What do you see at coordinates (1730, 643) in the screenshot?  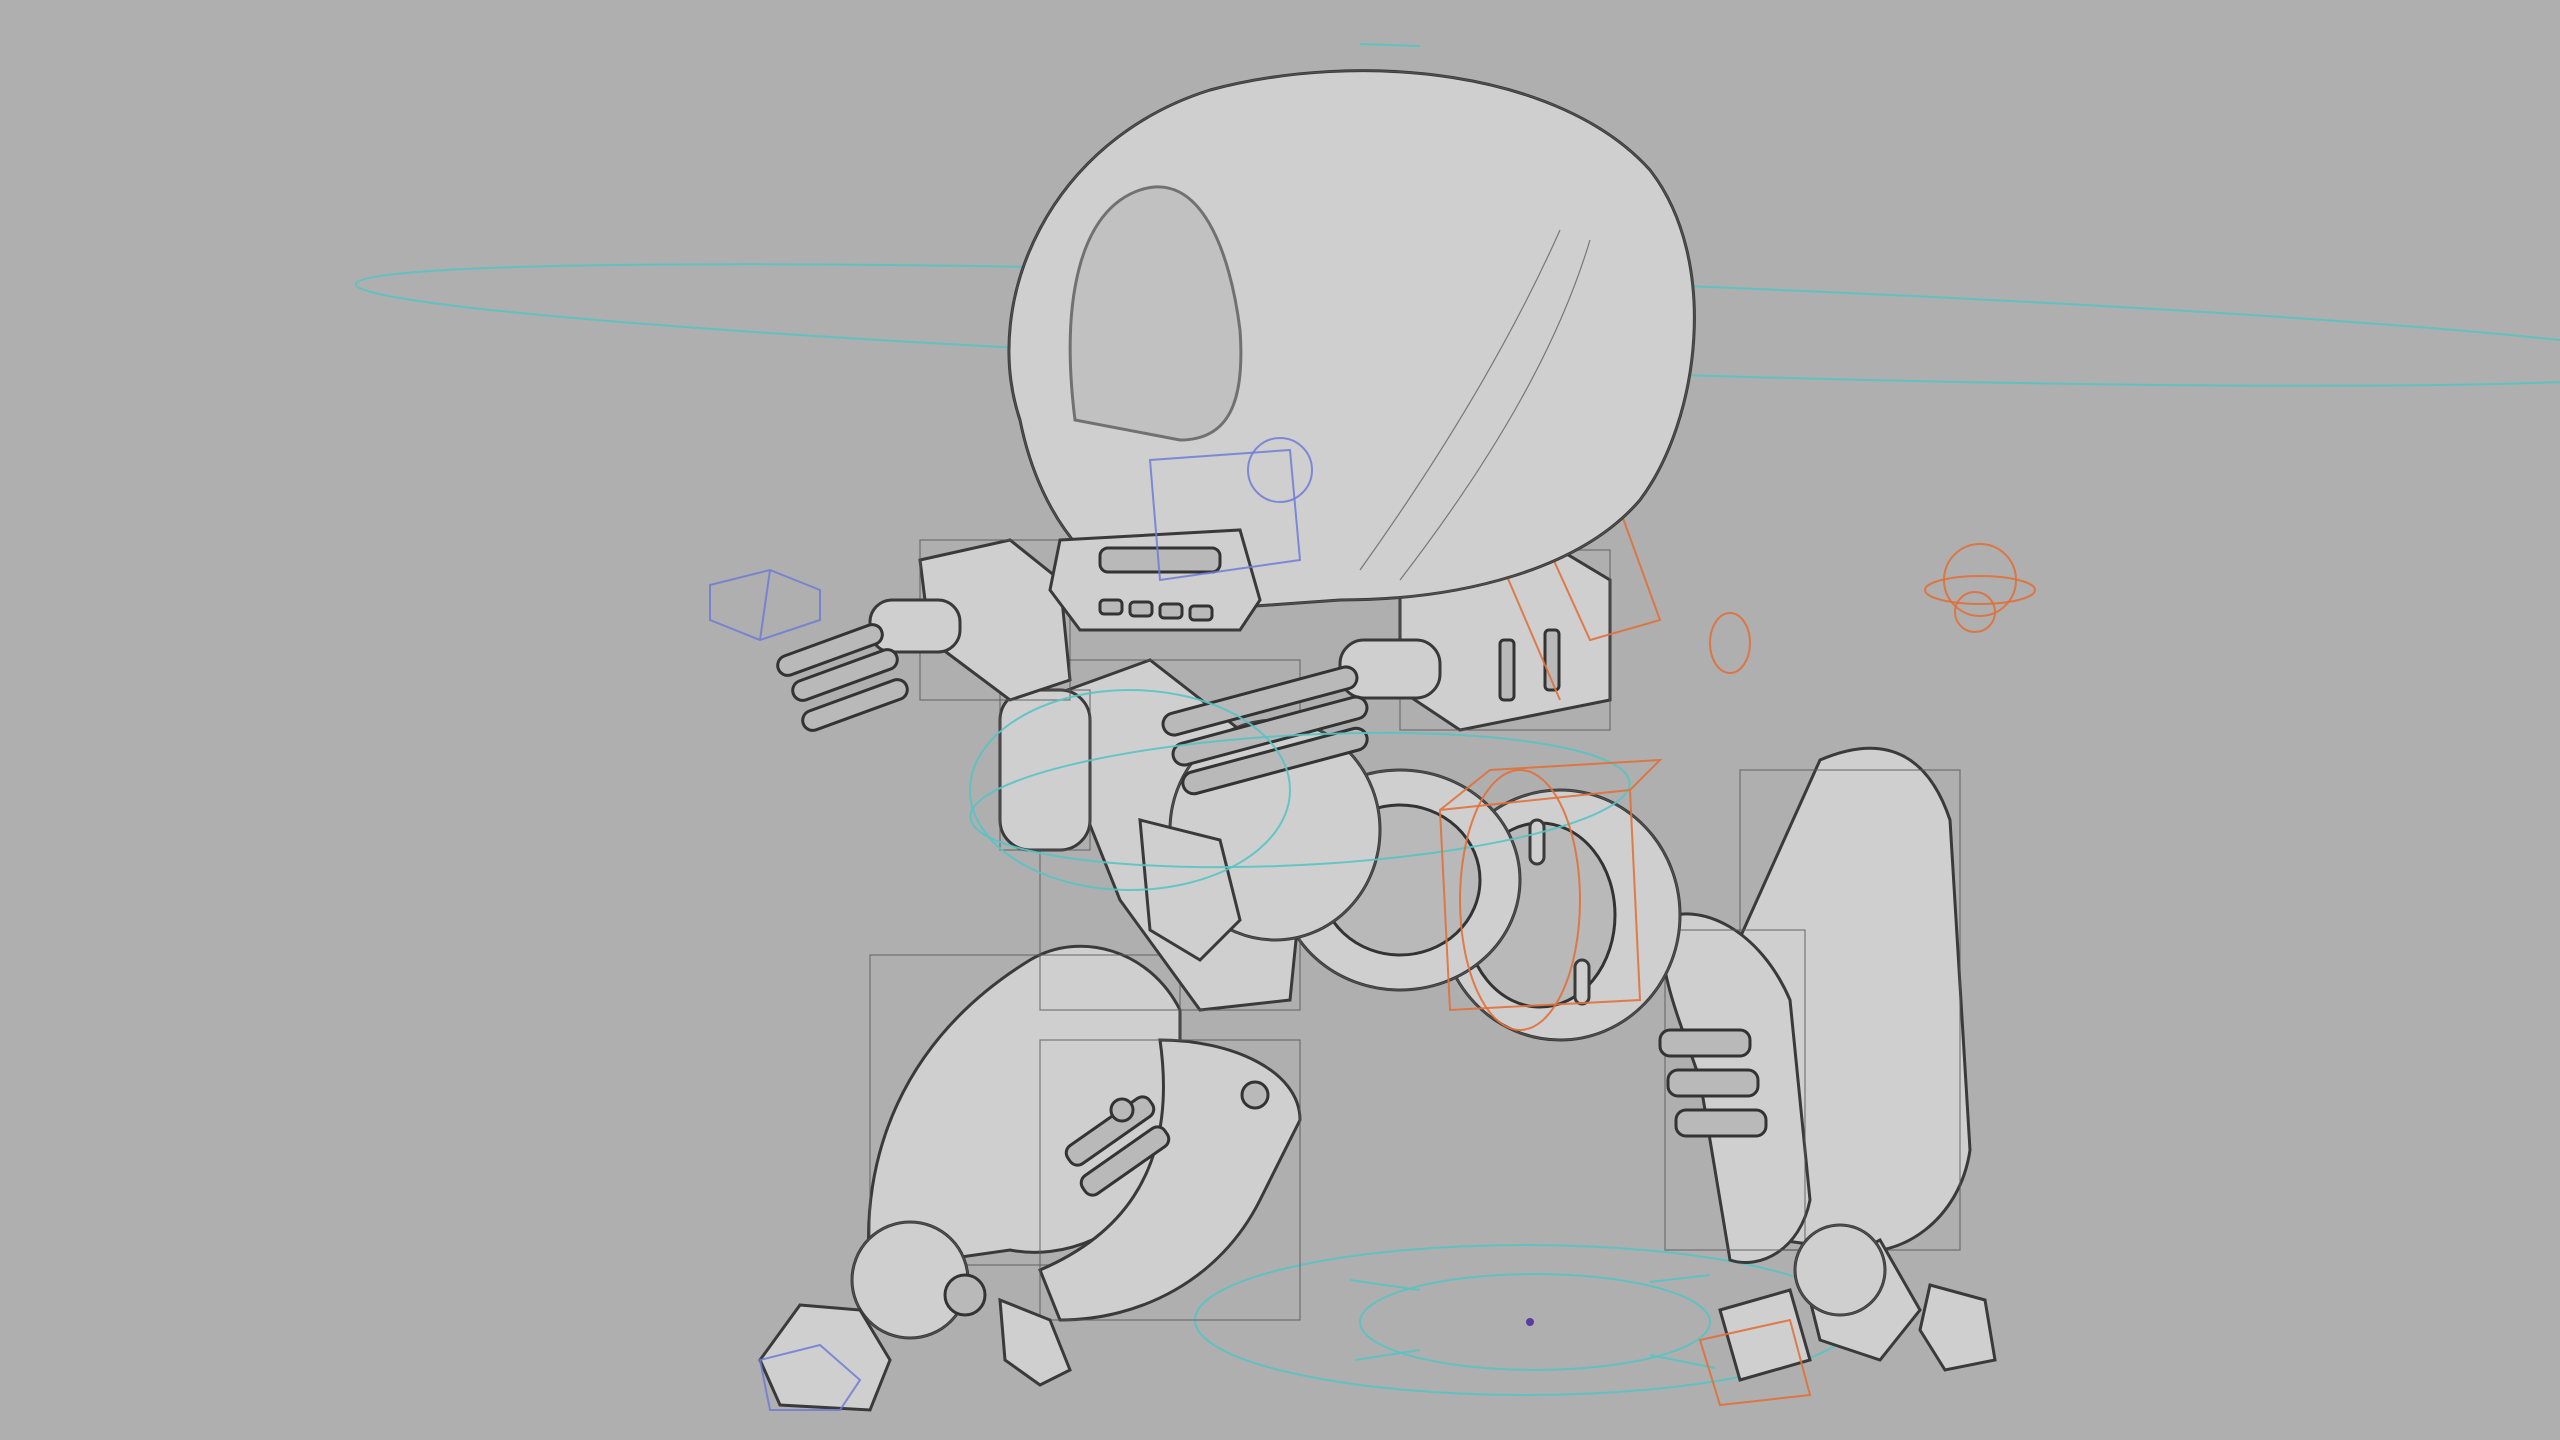 I see `rig-orange-marker` at bounding box center [1730, 643].